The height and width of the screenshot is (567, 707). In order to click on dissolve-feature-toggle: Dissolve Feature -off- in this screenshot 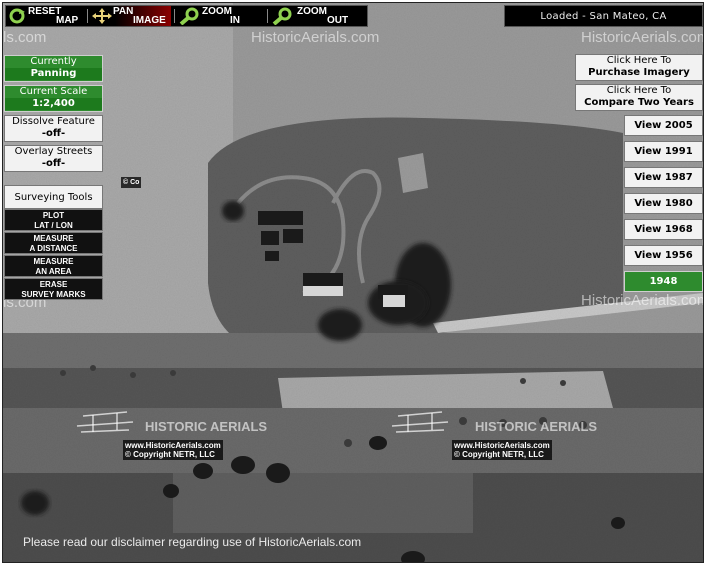, I will do `click(53, 128)`.